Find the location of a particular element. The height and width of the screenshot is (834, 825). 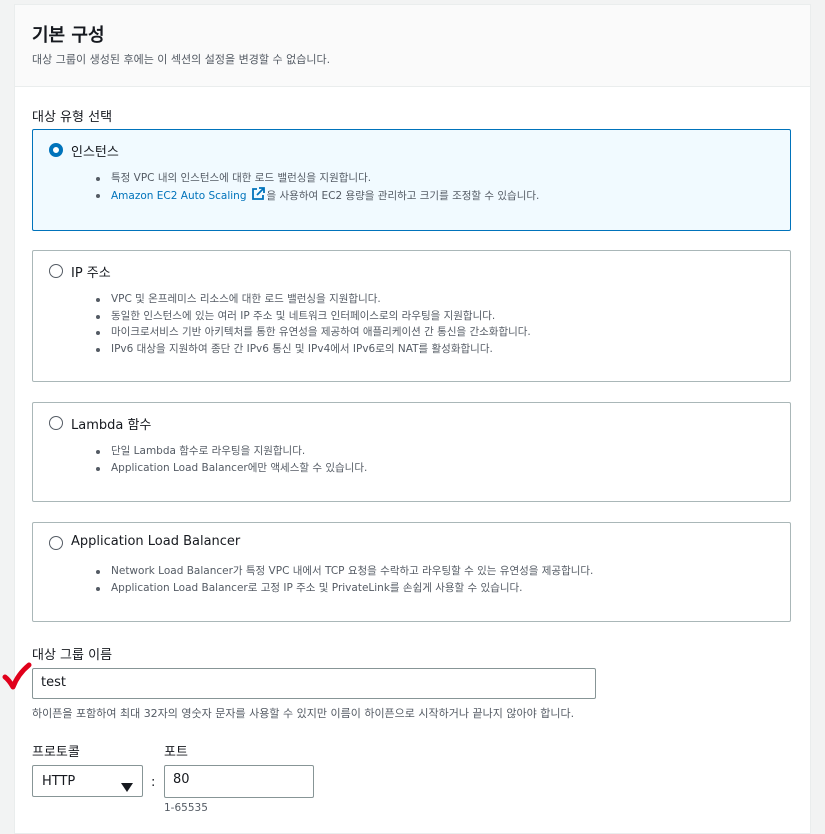

ec2-auto-scaling-link: Amazon EC2 Auto Scaling is located at coordinates (179, 196).